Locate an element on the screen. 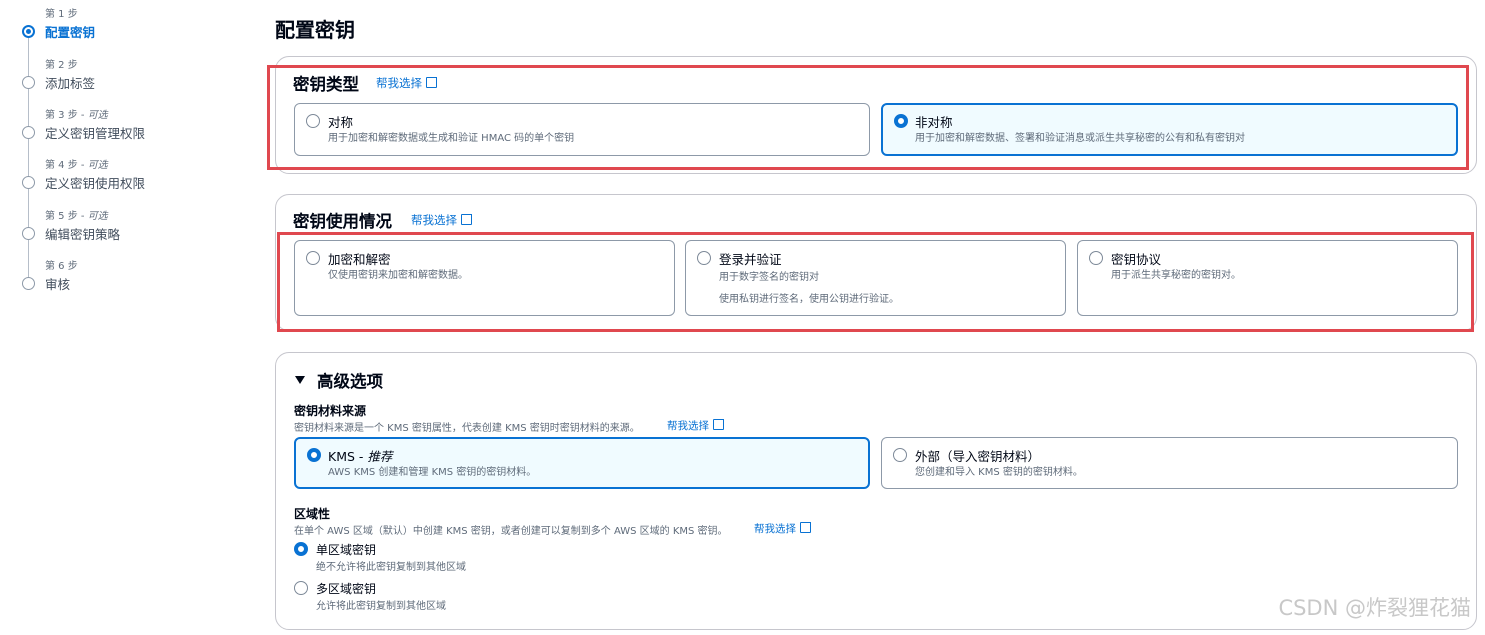  option-description: AWS KMS 创建和管理 KMS 密钥的密钥材料。 is located at coordinates (432, 472).